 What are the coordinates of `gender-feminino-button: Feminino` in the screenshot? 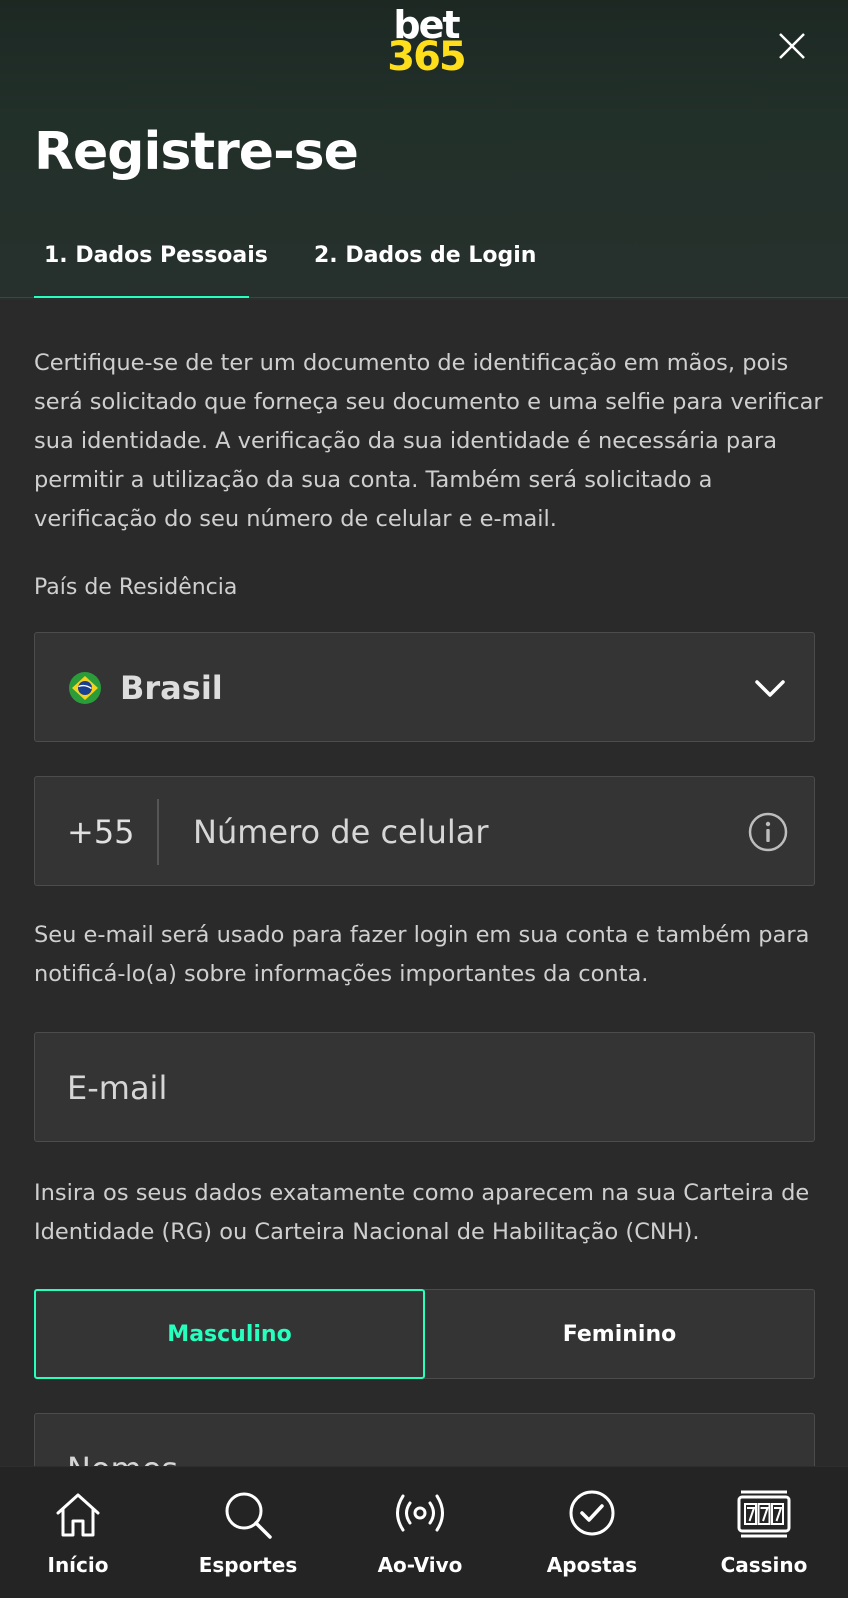 It's located at (619, 1334).